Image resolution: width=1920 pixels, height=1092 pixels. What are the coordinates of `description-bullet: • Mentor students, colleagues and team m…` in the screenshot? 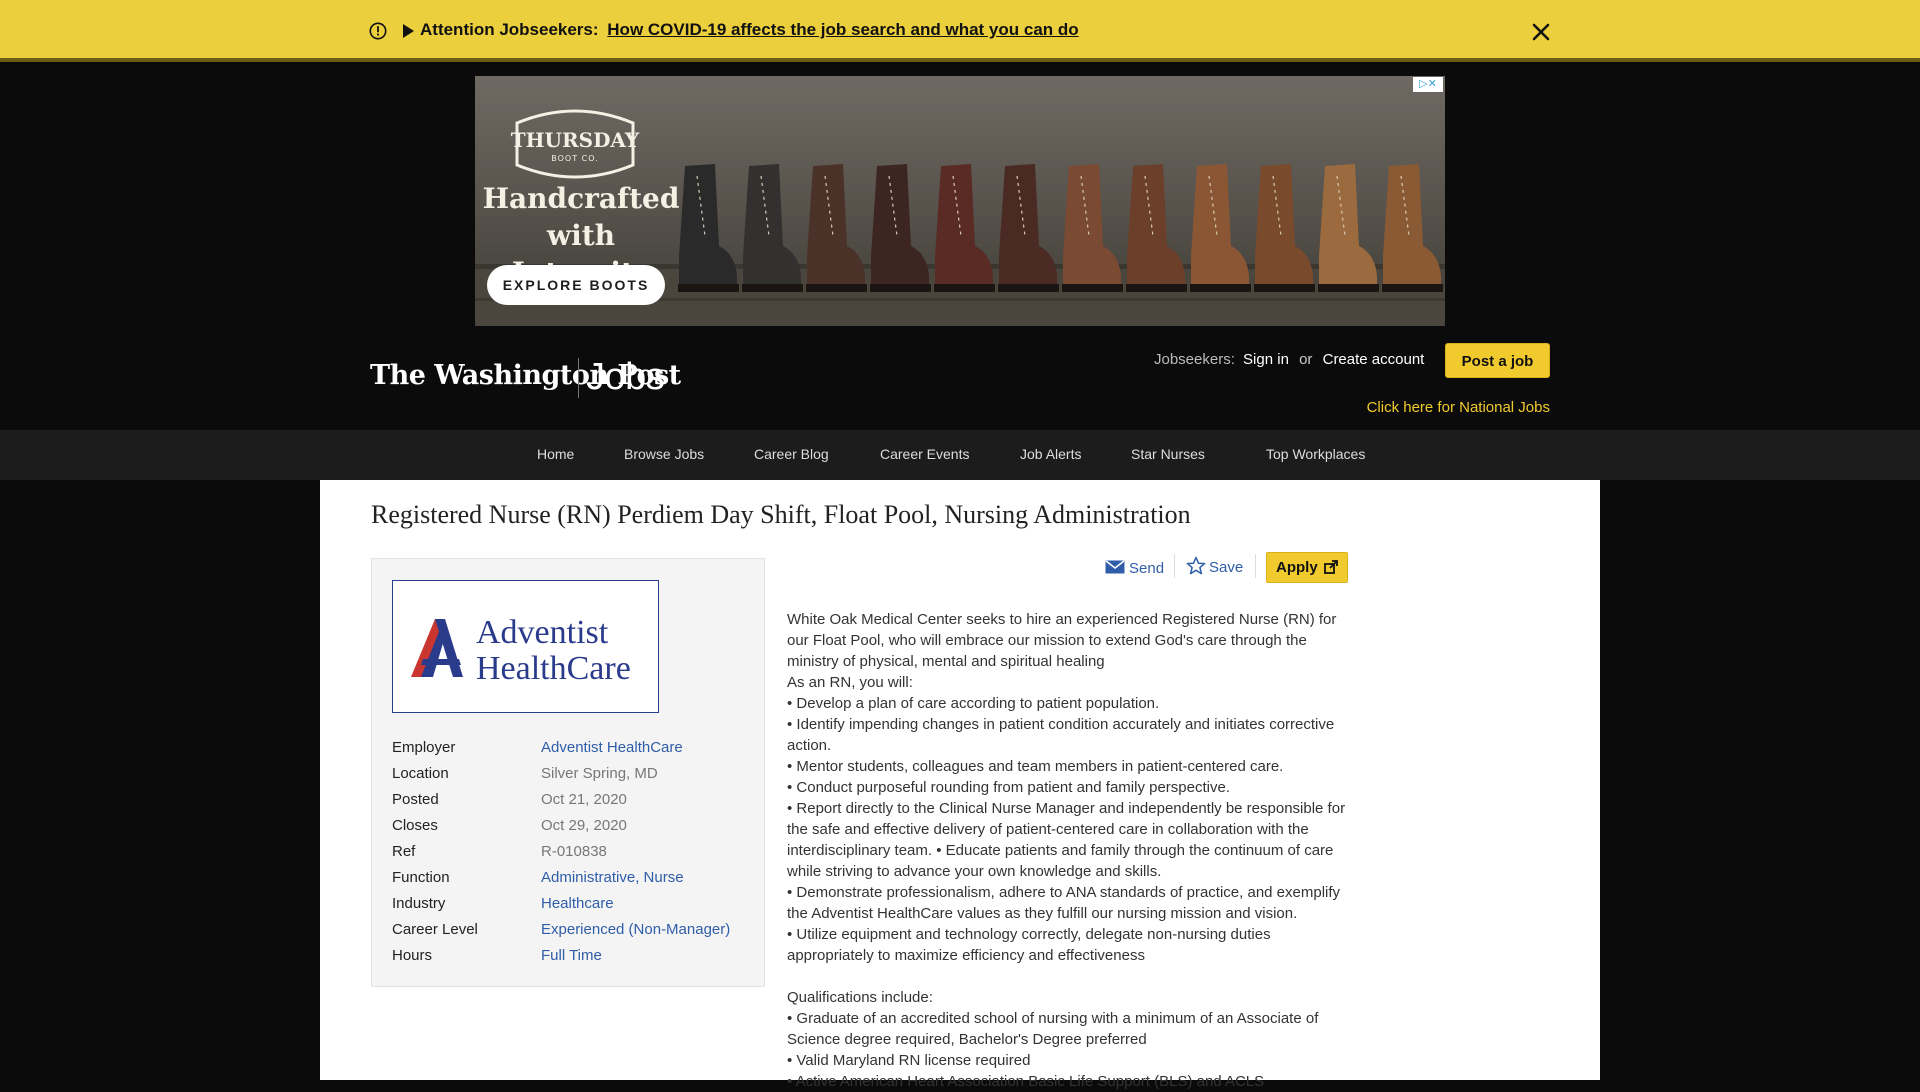 It's located at (1035, 766).